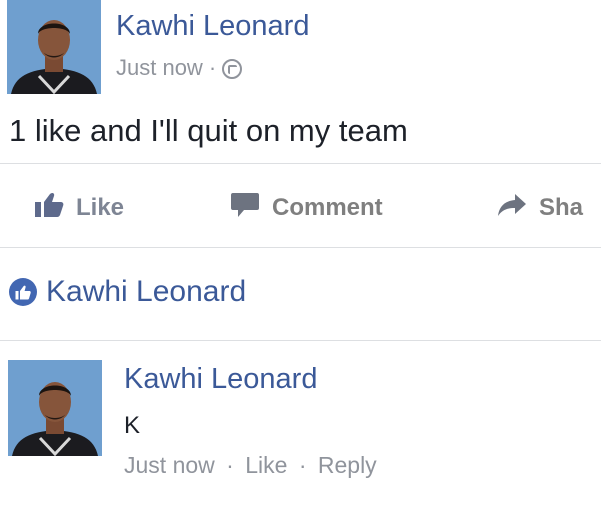 The width and height of the screenshot is (601, 508). I want to click on like-button: Like, so click(79, 208).